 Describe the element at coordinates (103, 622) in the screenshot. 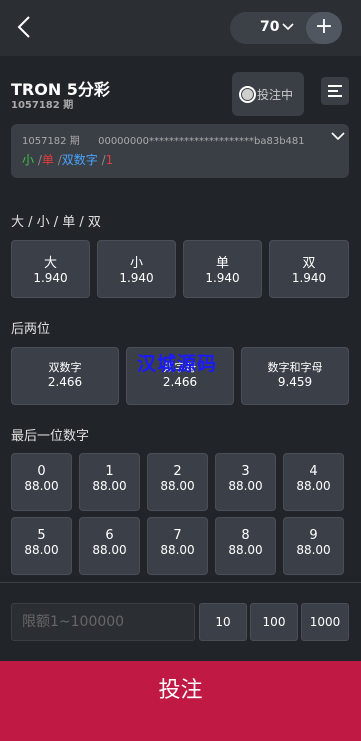

I see `bet-amount-input` at that location.